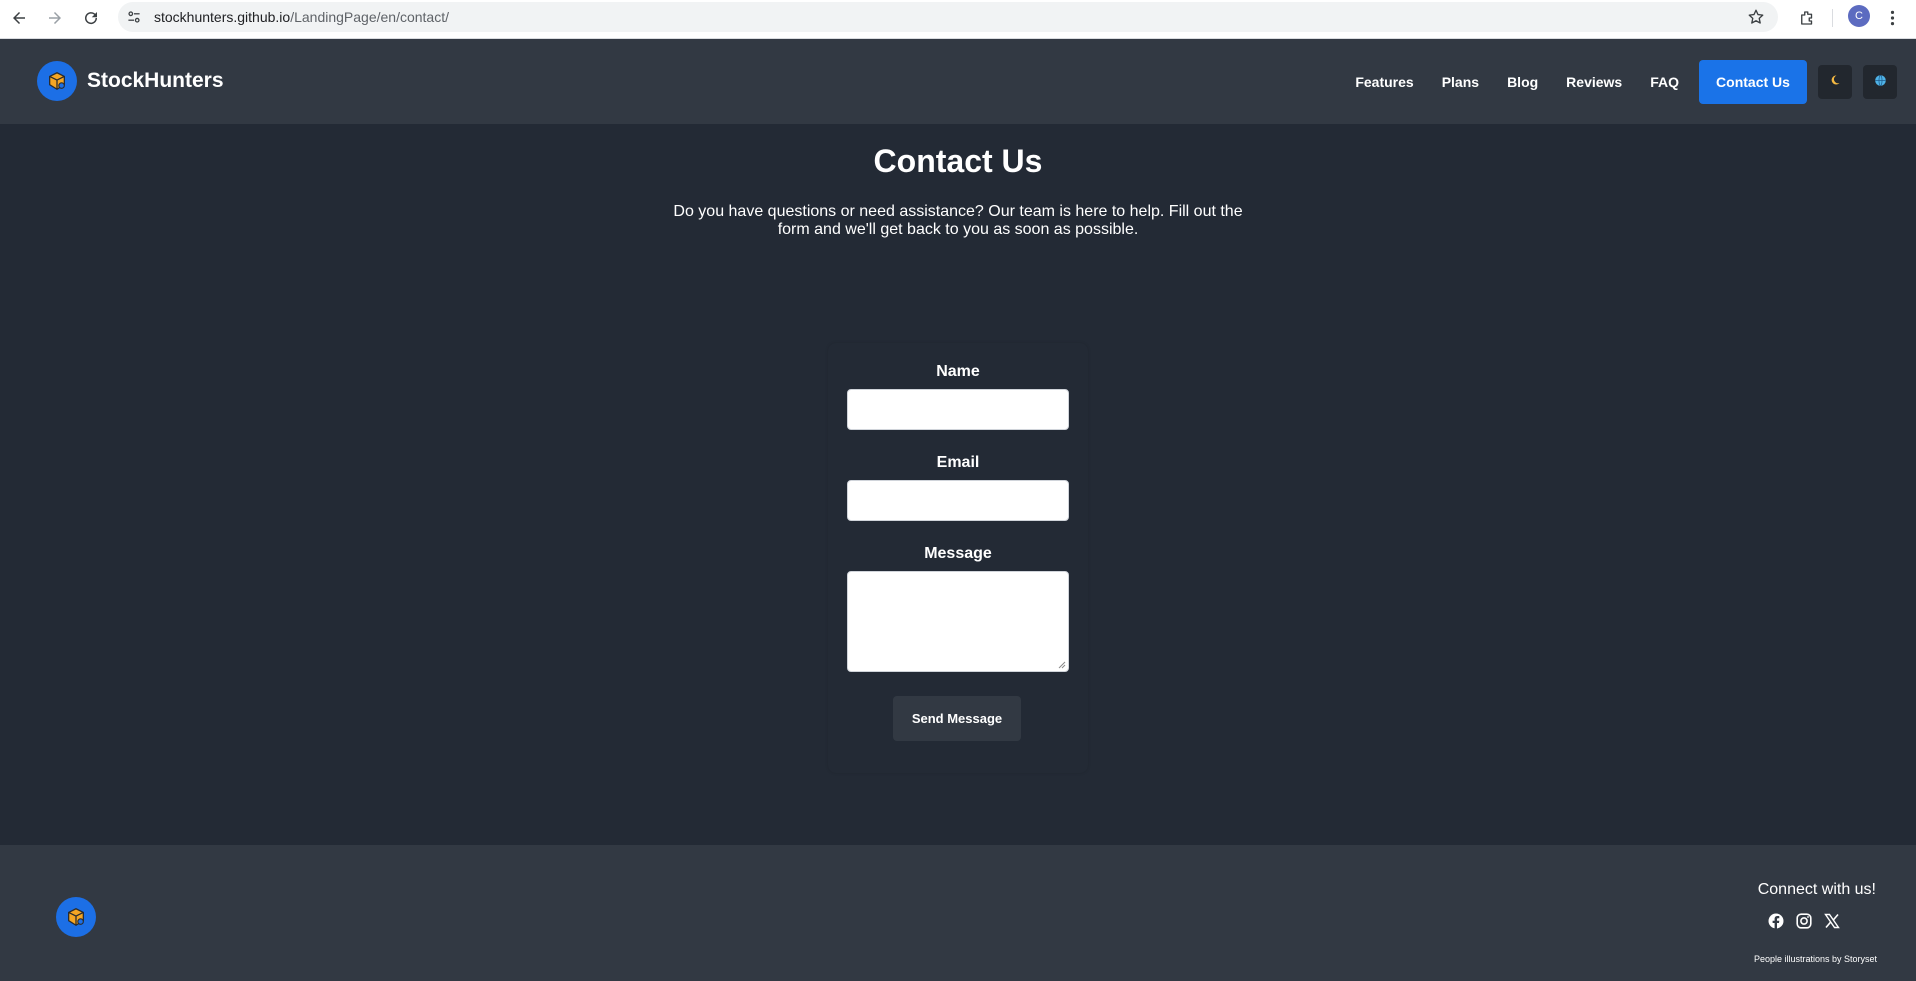 Image resolution: width=1916 pixels, height=981 pixels. What do you see at coordinates (958, 500) in the screenshot?
I see `email-input` at bounding box center [958, 500].